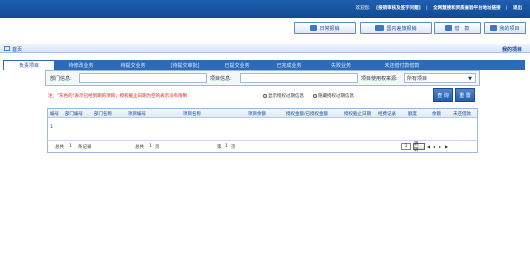 Image resolution: width=530 pixels, height=259 pixels. Describe the element at coordinates (509, 28) in the screenshot. I see `my-projects-label: 我的项目` at that location.